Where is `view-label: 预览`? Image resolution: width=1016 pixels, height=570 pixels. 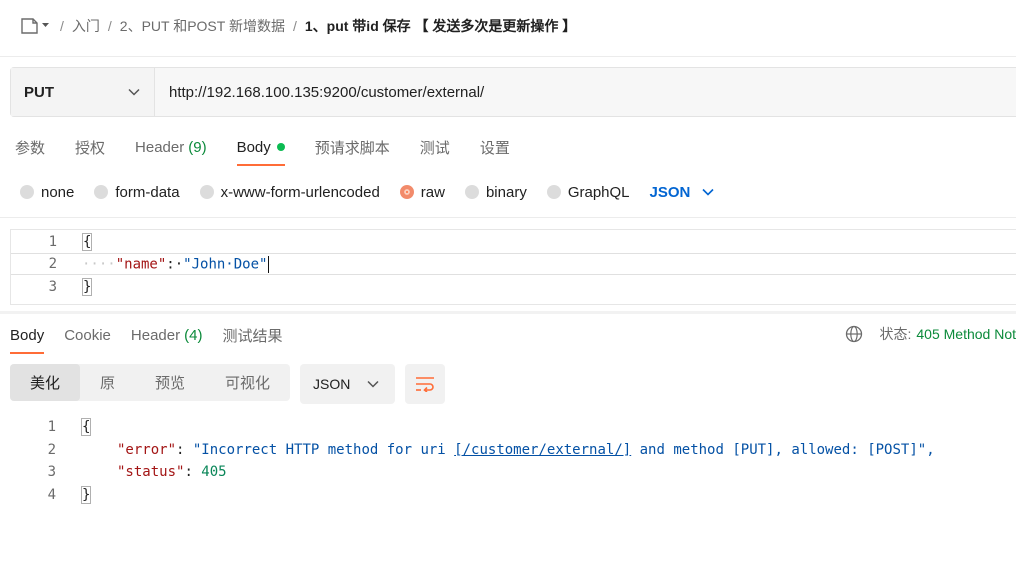
view-label: 预览 is located at coordinates (169, 383).